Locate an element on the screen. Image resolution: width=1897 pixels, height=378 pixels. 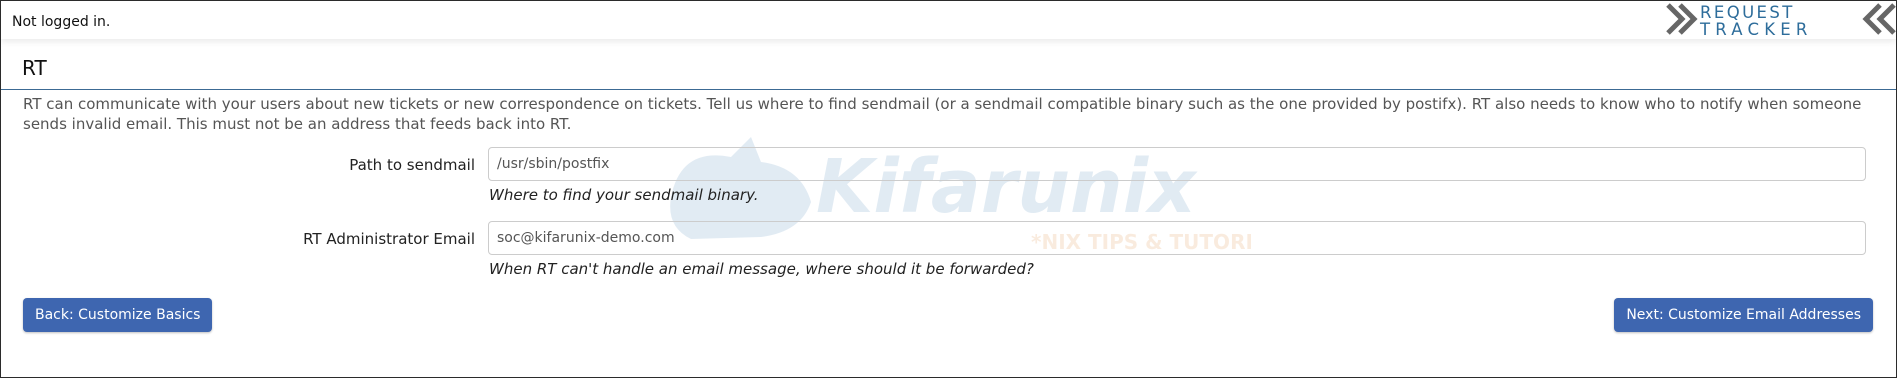
sendmail-path-input is located at coordinates (1177, 164).